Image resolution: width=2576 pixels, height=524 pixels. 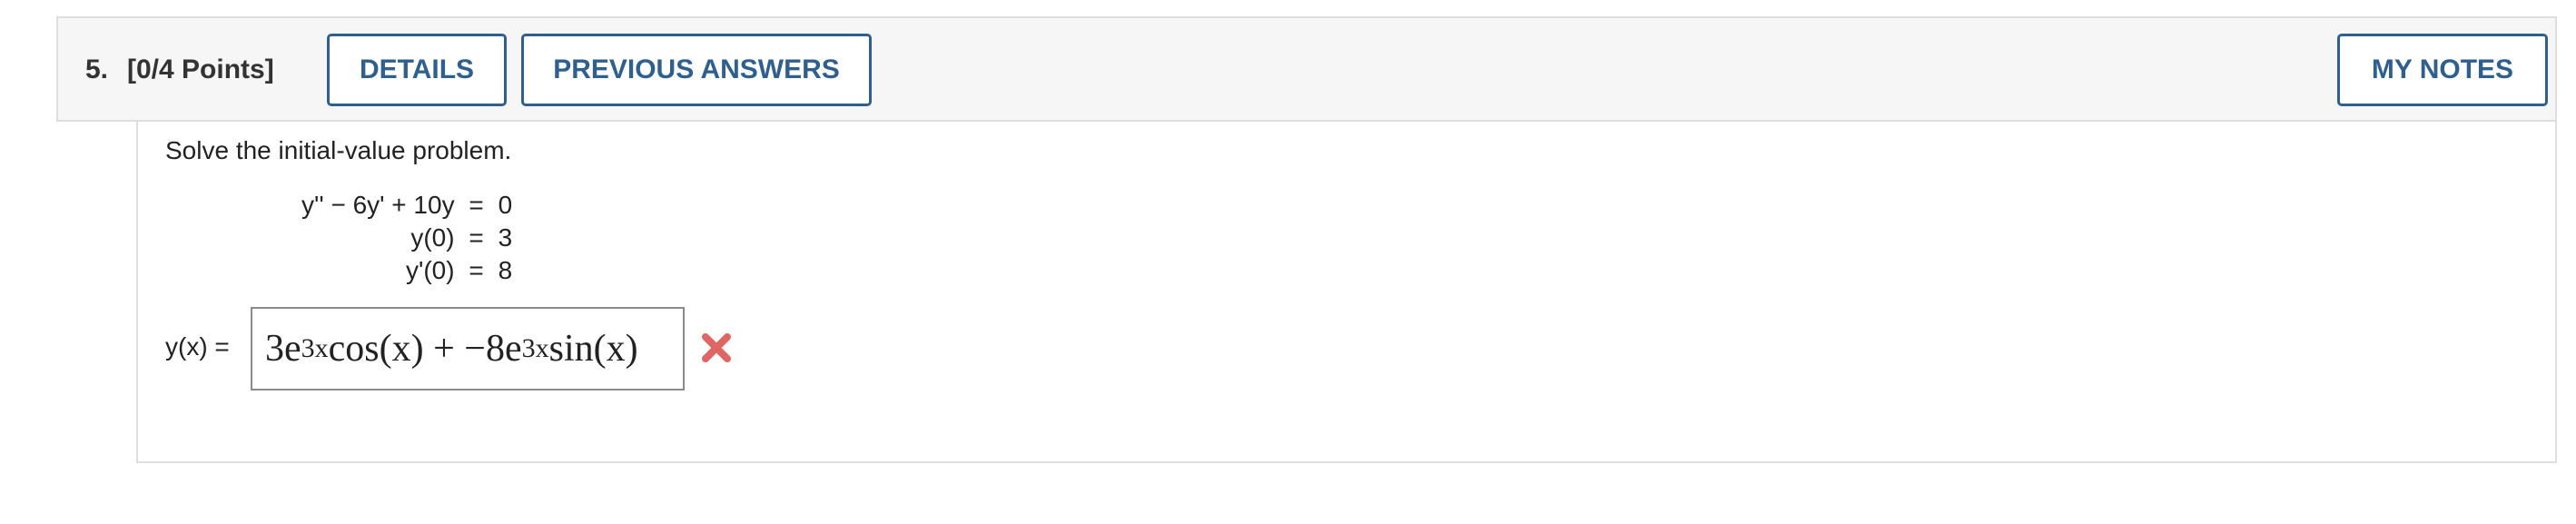 I want to click on answer-tail: sin(x), so click(x=593, y=349).